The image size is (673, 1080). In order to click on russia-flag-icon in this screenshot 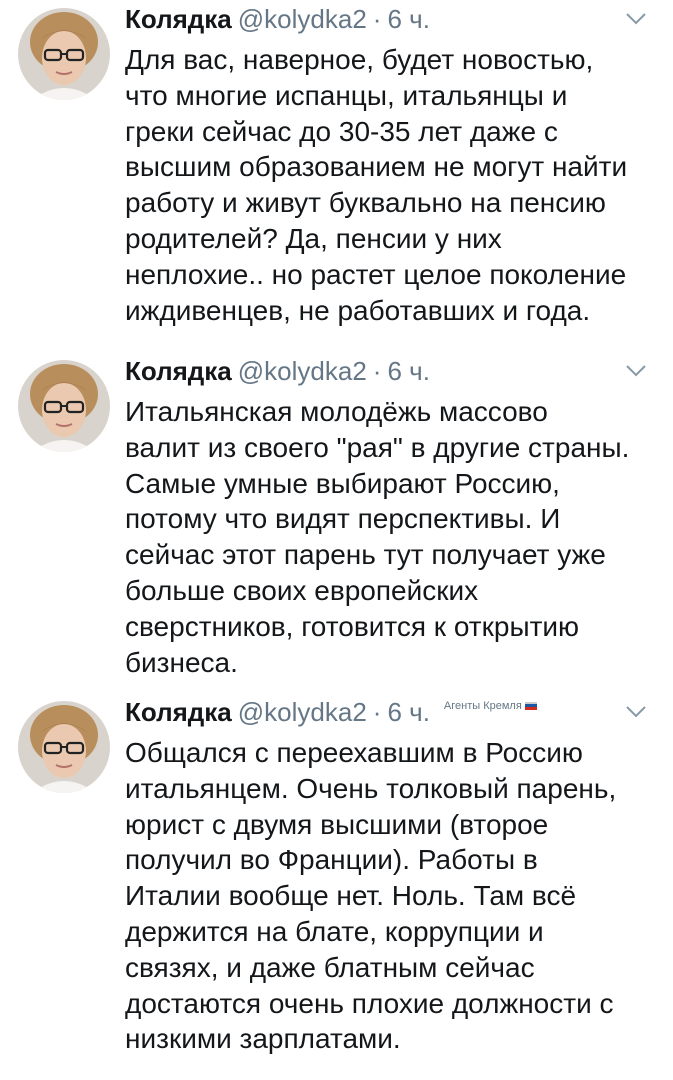, I will do `click(530, 705)`.